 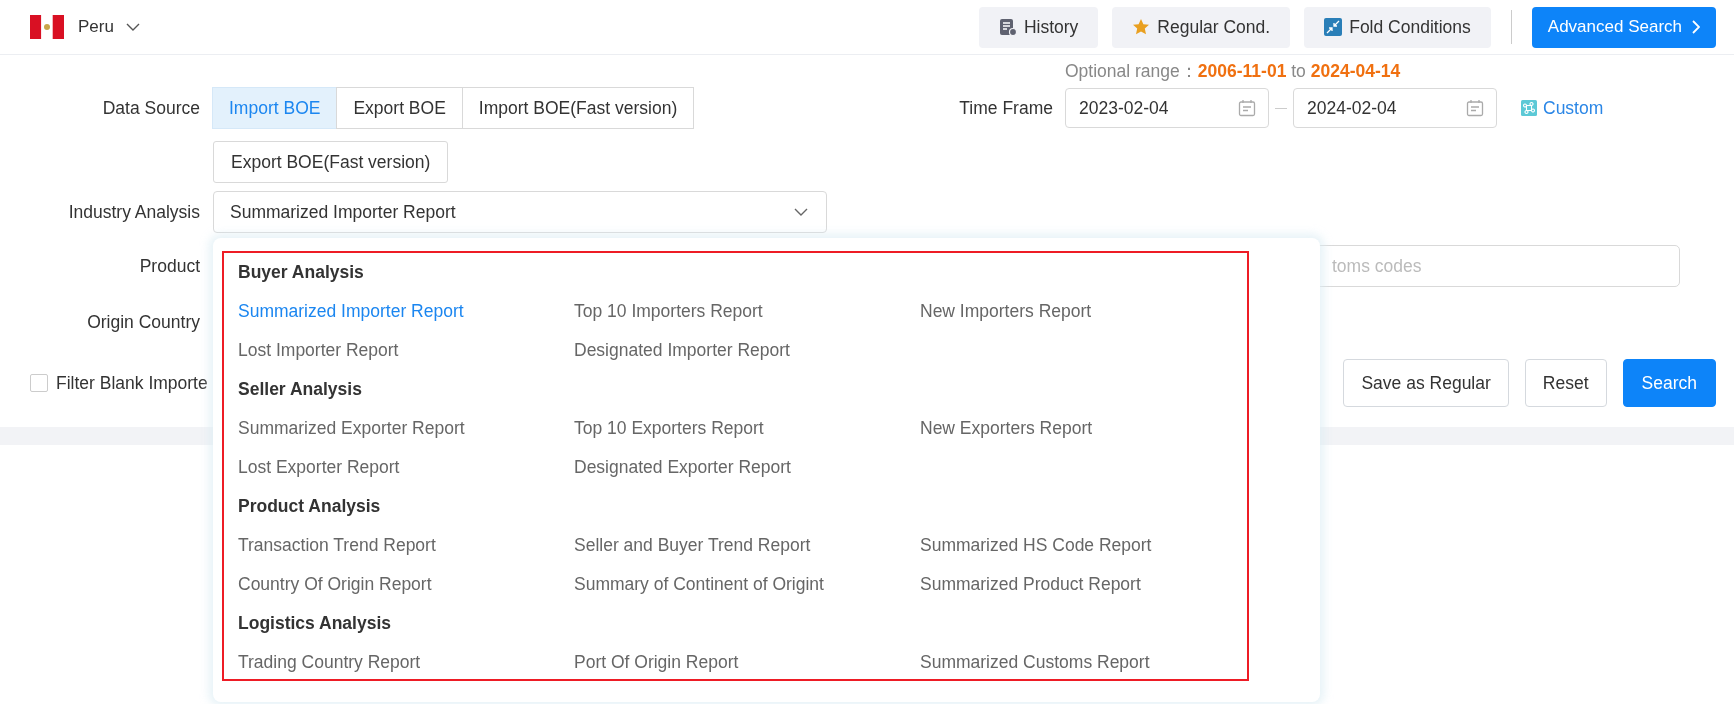 I want to click on custom-link: Custom, so click(x=1573, y=108).